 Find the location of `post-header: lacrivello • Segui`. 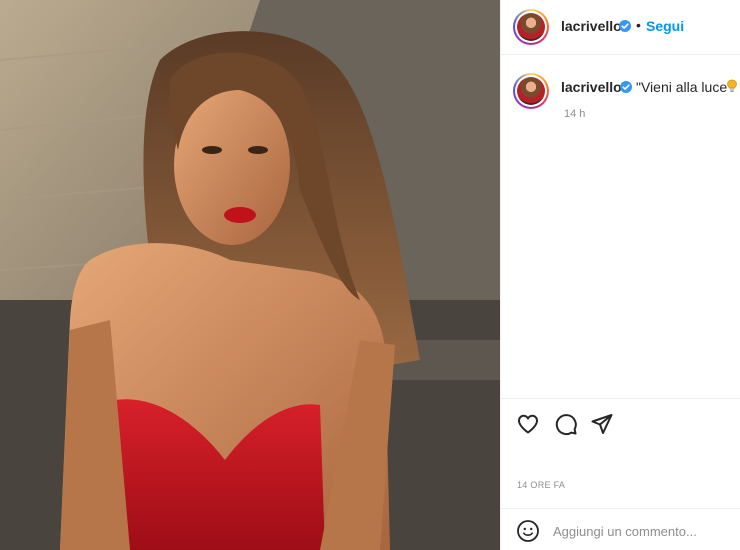

post-header: lacrivello • Segui is located at coordinates (620, 27).